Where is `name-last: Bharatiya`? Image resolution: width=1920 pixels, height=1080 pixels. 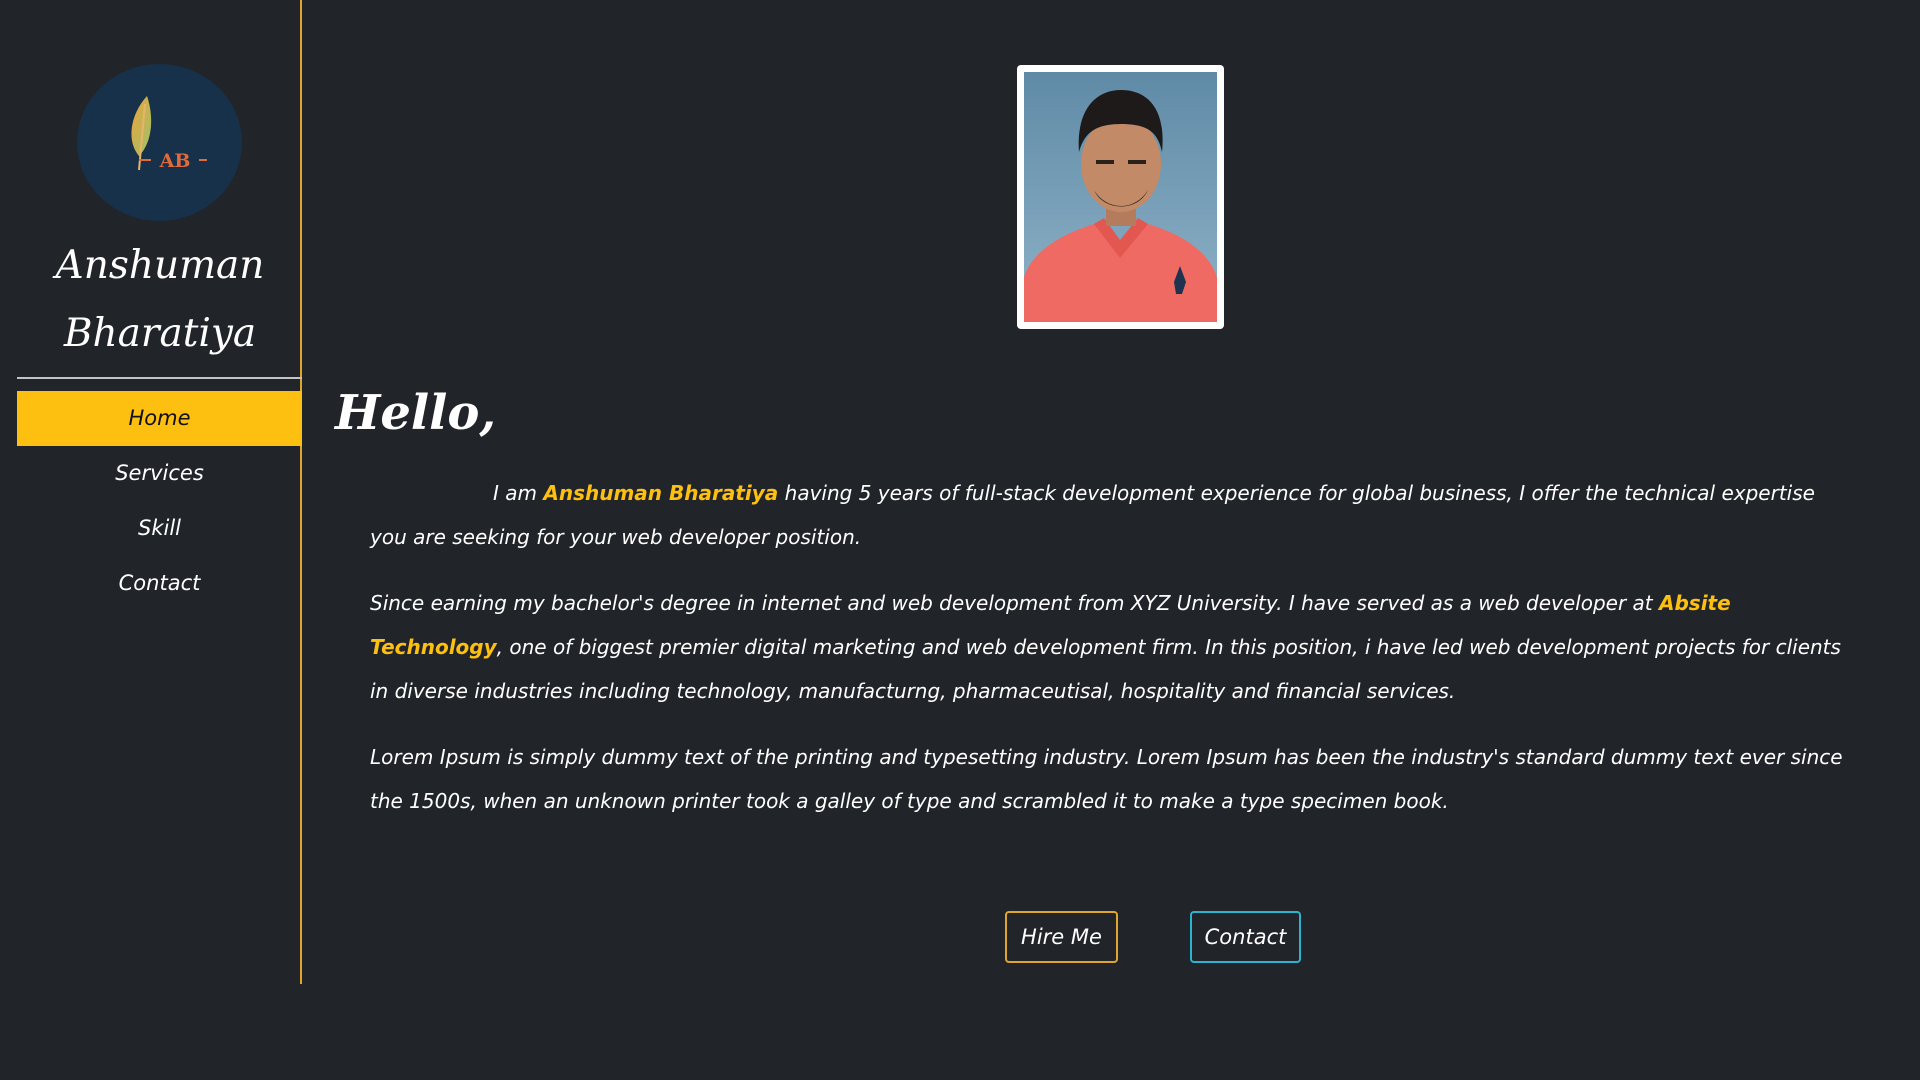
name-last: Bharatiya is located at coordinates (160, 333).